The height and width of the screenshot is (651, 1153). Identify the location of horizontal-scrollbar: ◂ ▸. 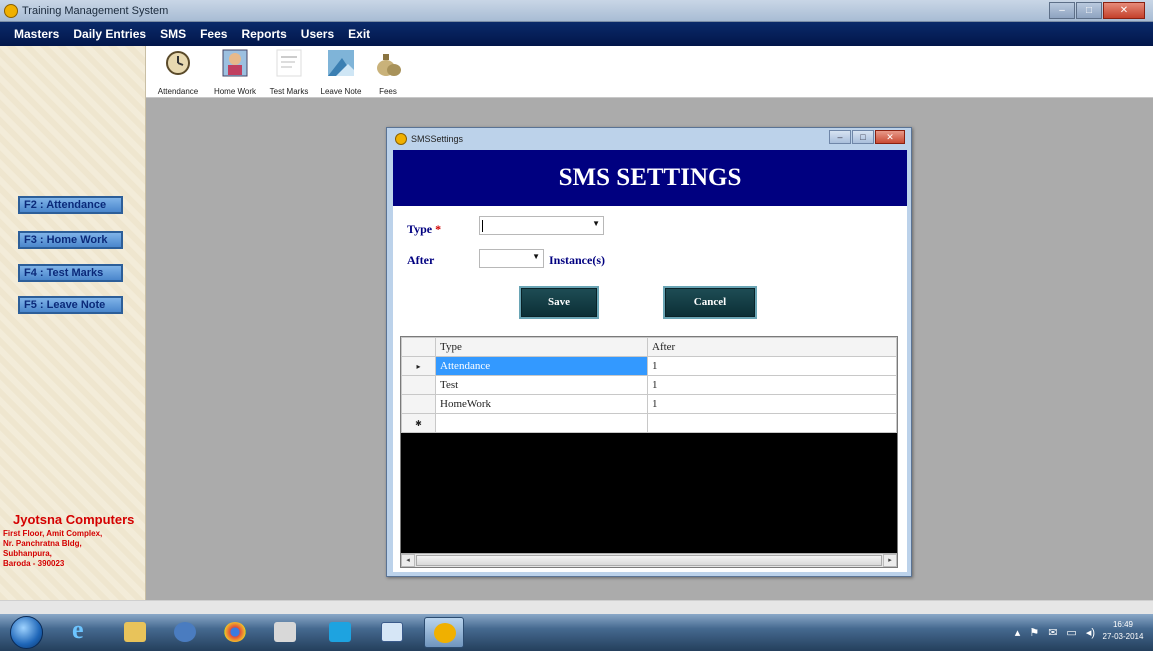
(649, 560).